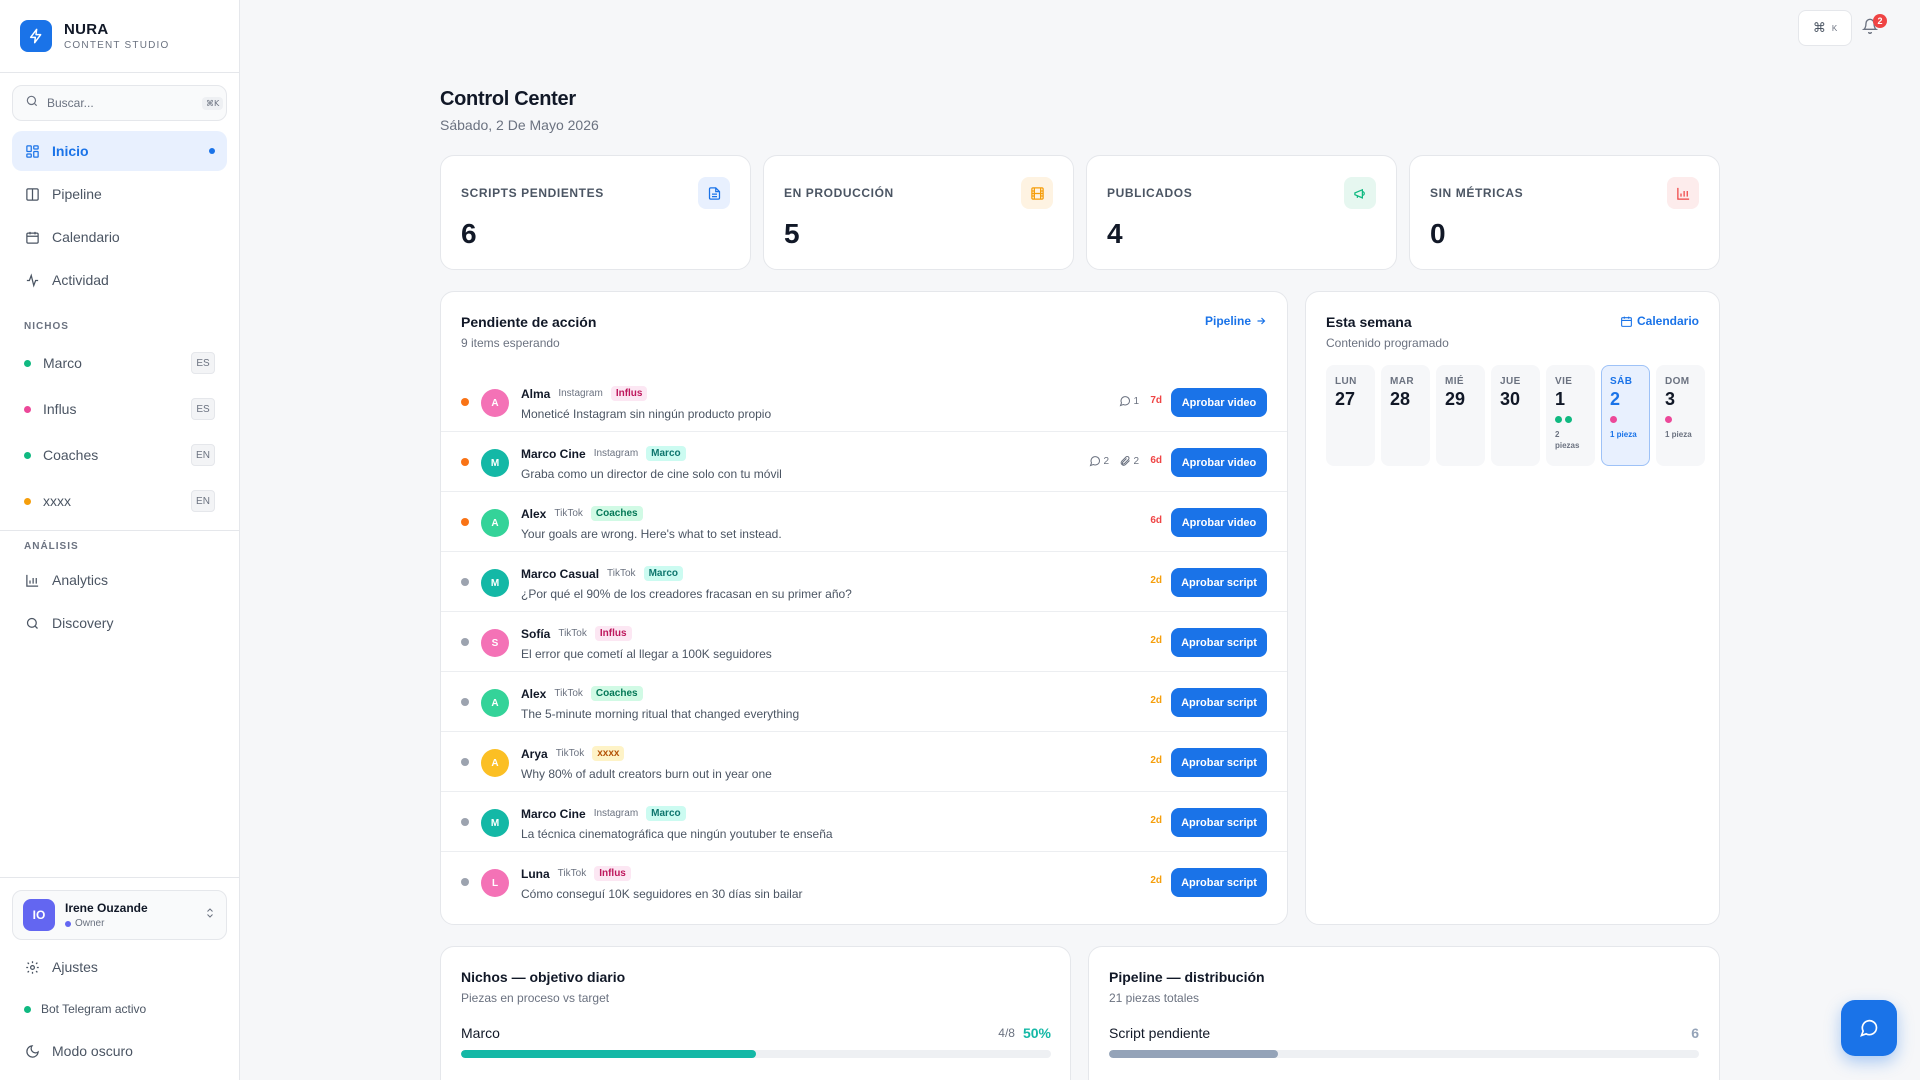 The width and height of the screenshot is (1920, 1080). What do you see at coordinates (1455, 399) in the screenshot?
I see `day-date: 29` at bounding box center [1455, 399].